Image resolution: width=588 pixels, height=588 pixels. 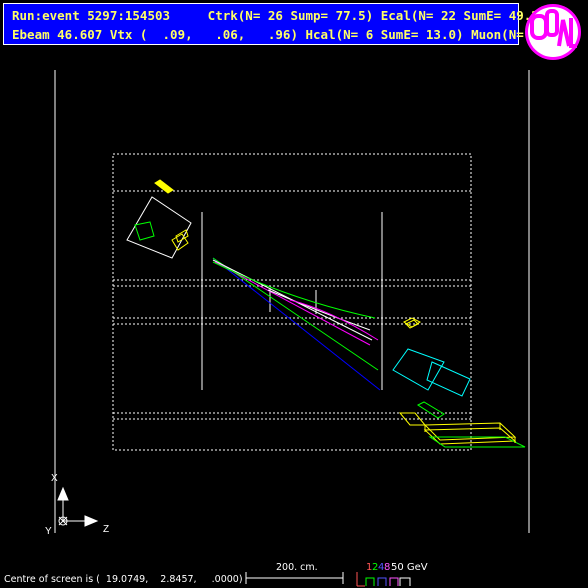 What do you see at coordinates (409, 567) in the screenshot?
I see `energy-legend-value: 50 GeV` at bounding box center [409, 567].